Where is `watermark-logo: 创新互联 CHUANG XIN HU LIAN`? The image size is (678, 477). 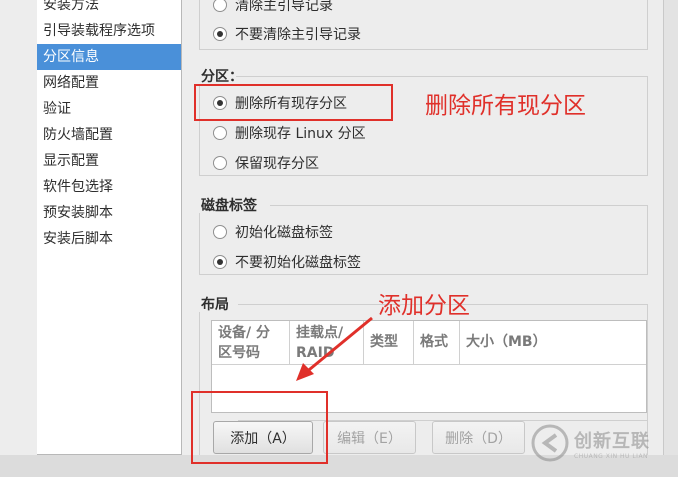
watermark-logo: 创新互联 CHUANG XIN HU LIAN is located at coordinates (602, 443).